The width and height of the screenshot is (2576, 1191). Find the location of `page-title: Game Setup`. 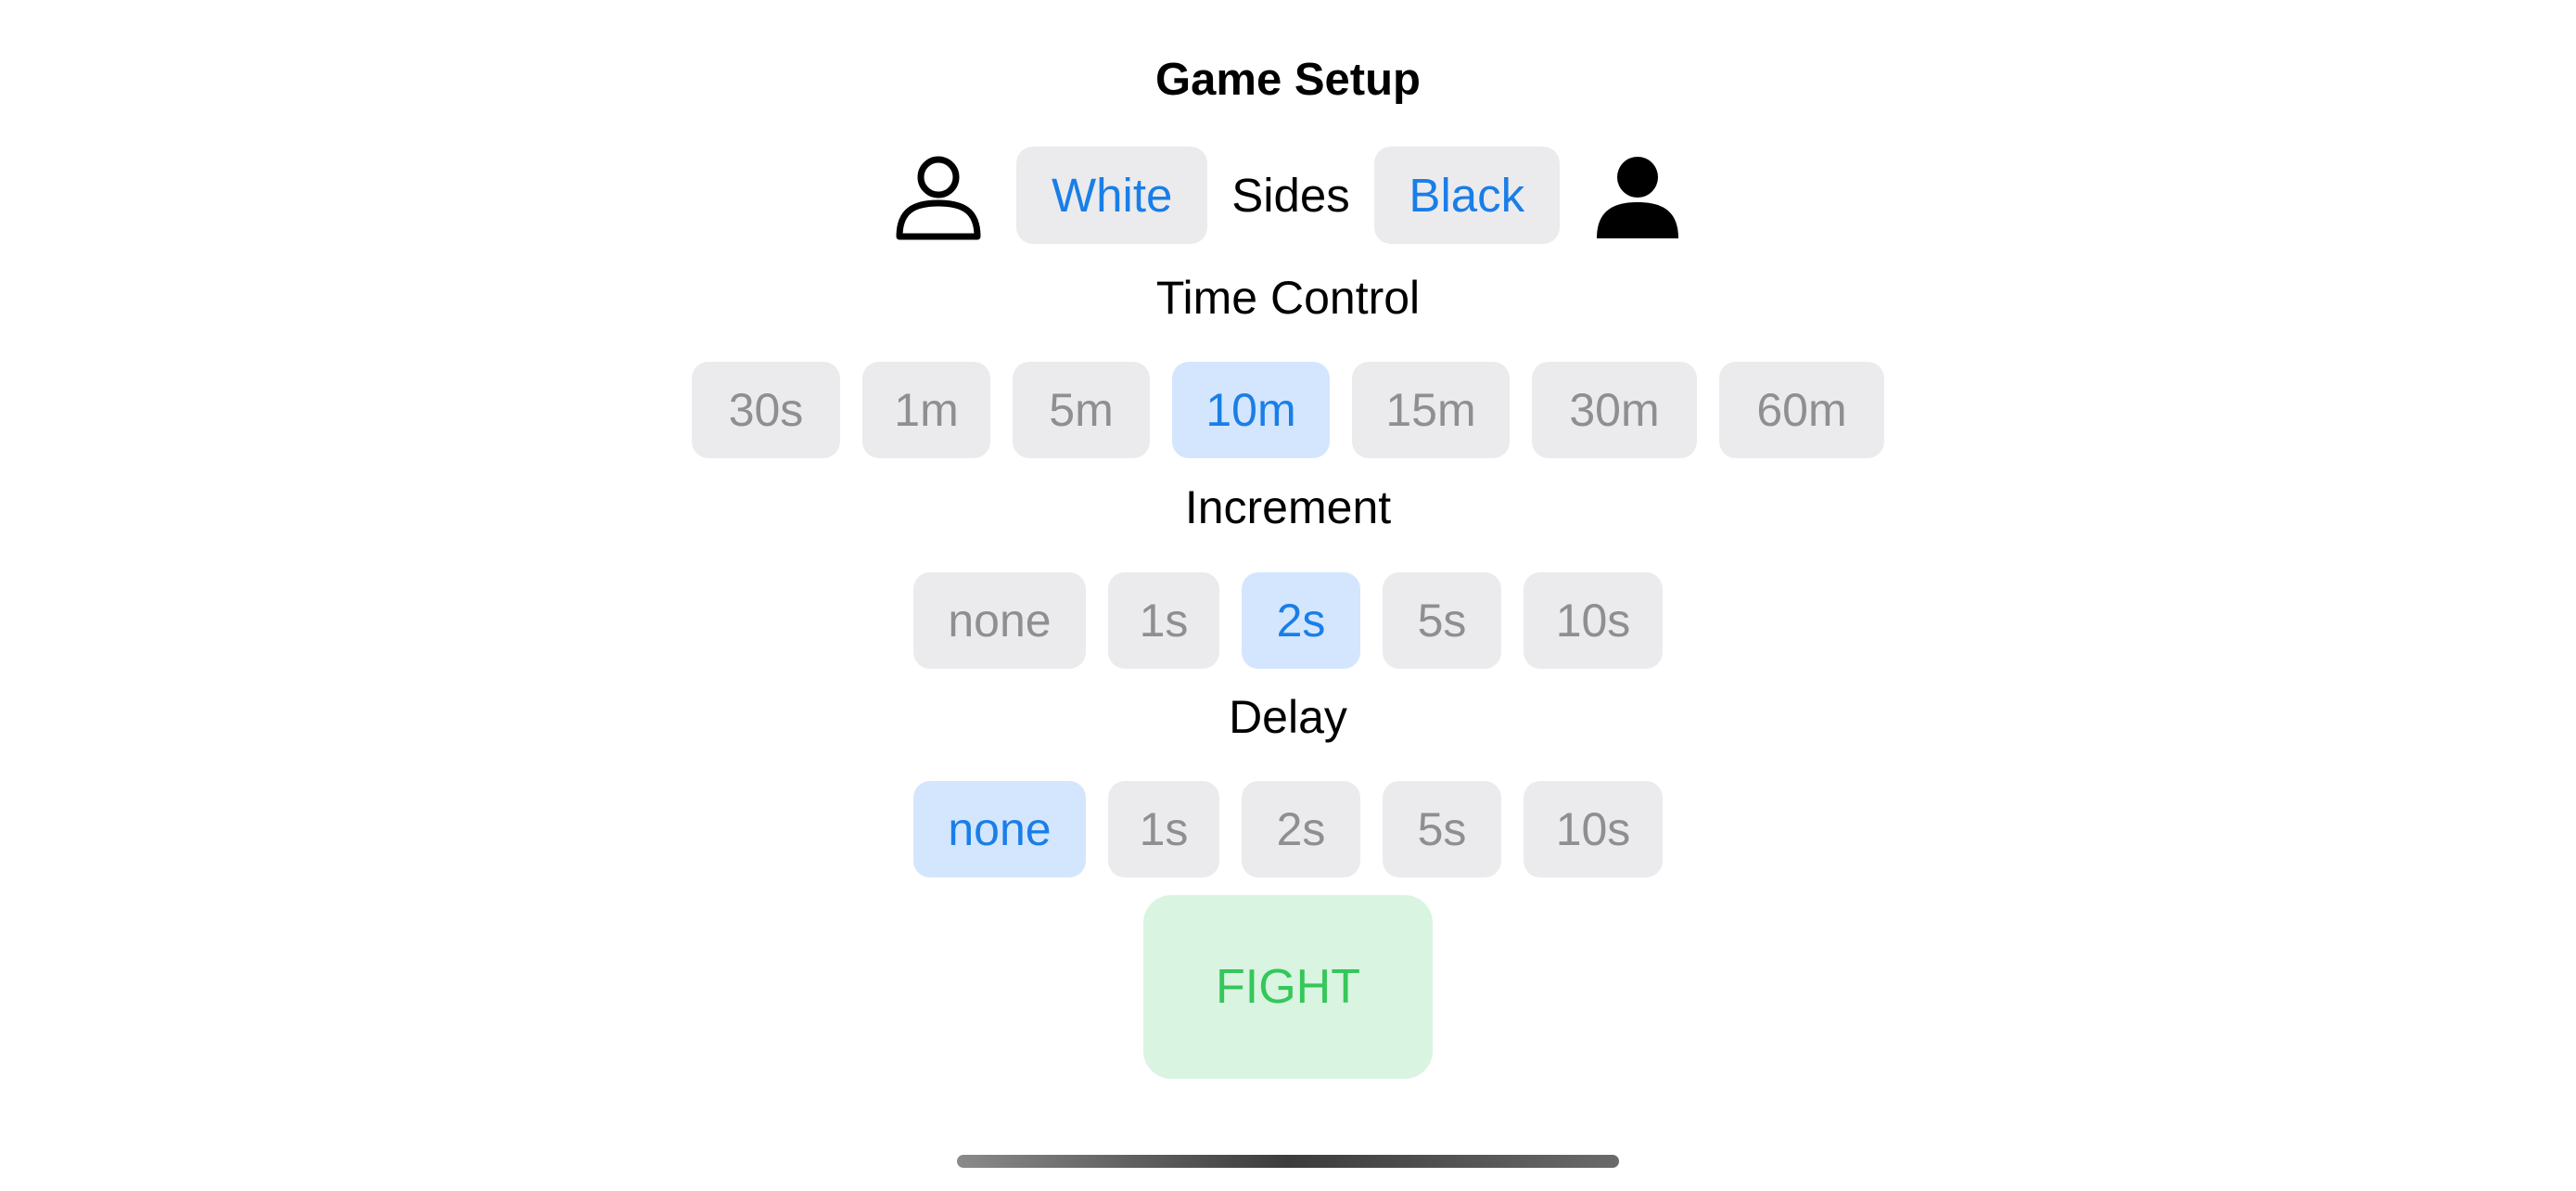

page-title: Game Setup is located at coordinates (1288, 80).